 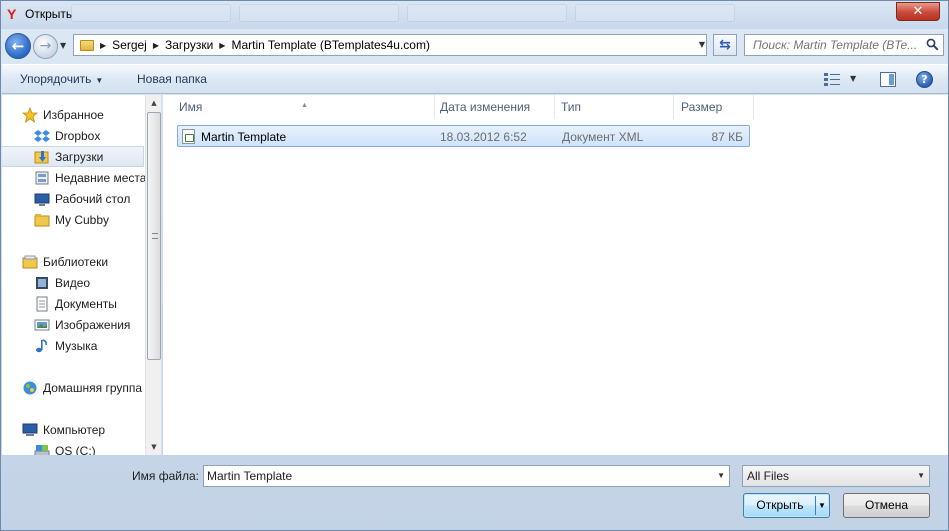 I want to click on drive-icon, so click(x=42, y=449).